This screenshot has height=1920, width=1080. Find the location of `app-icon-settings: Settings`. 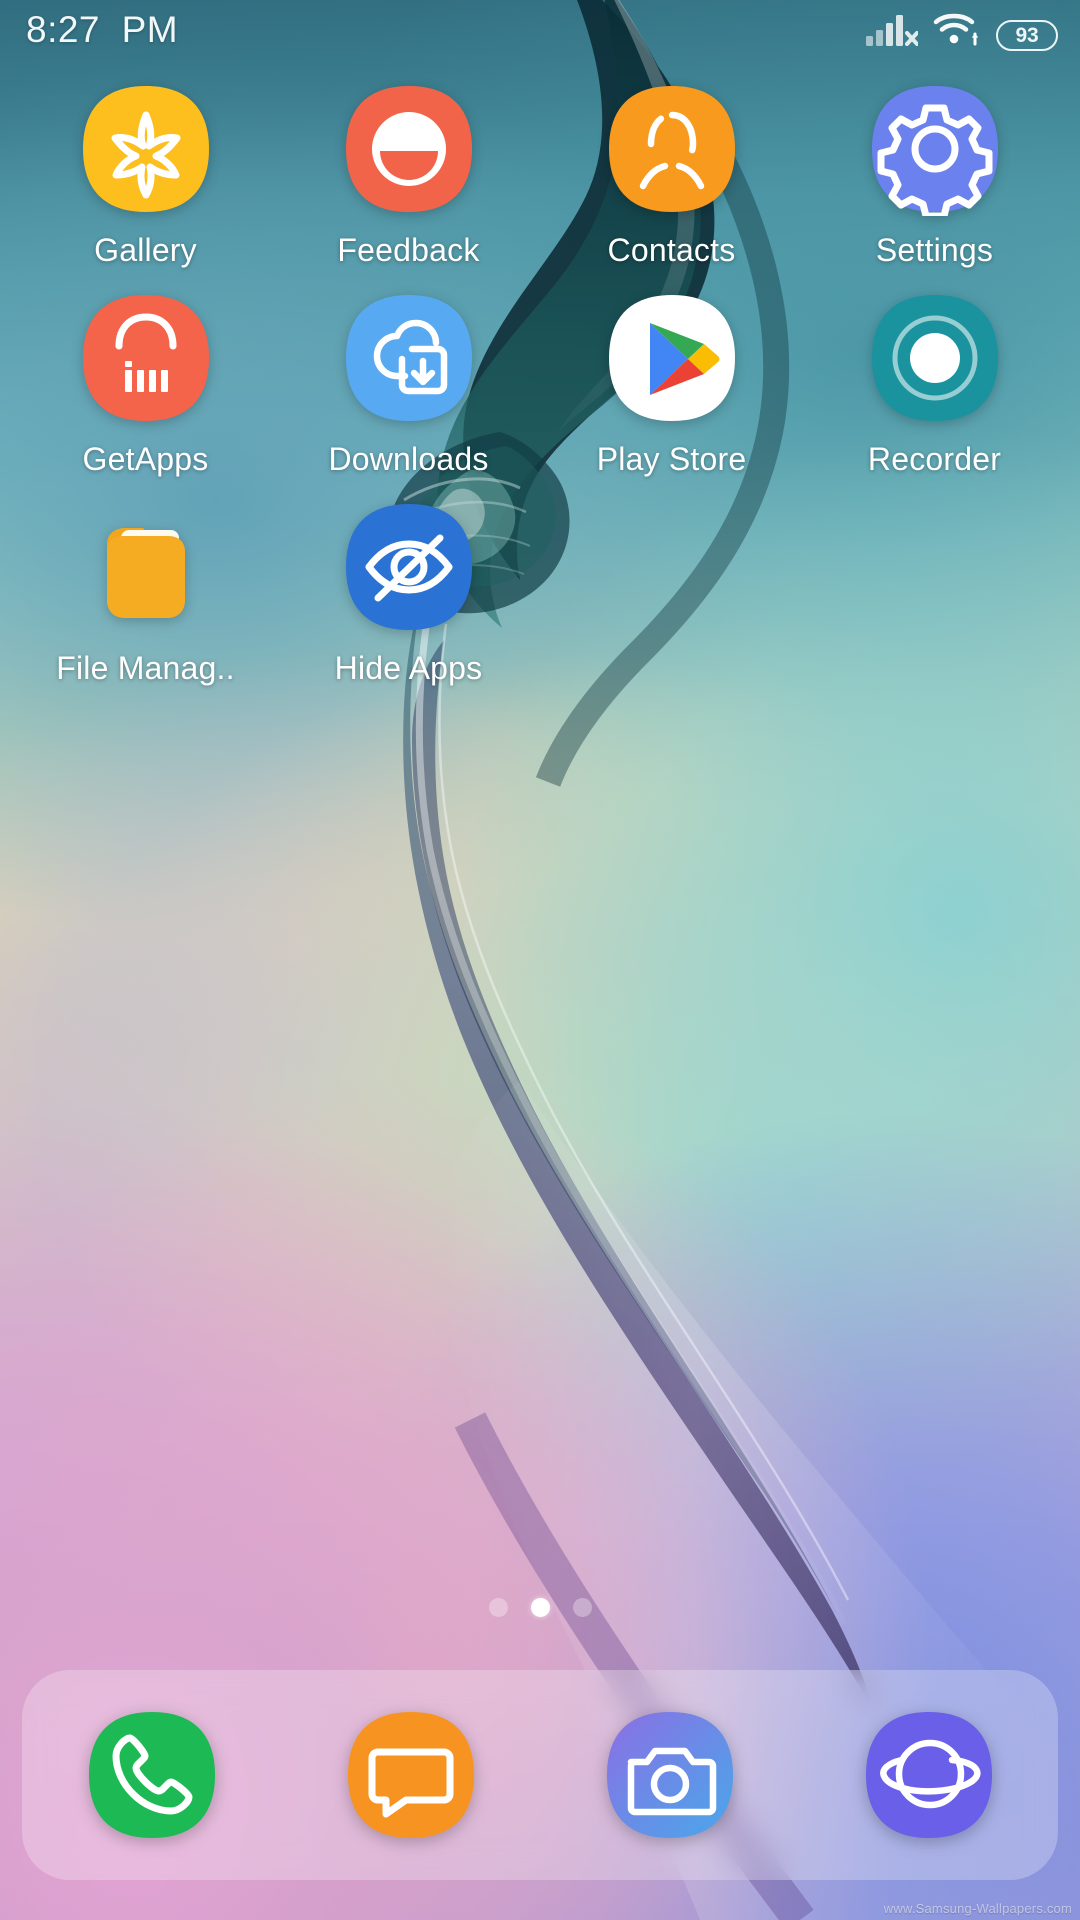

app-icon-settings: Settings is located at coordinates (934, 175).